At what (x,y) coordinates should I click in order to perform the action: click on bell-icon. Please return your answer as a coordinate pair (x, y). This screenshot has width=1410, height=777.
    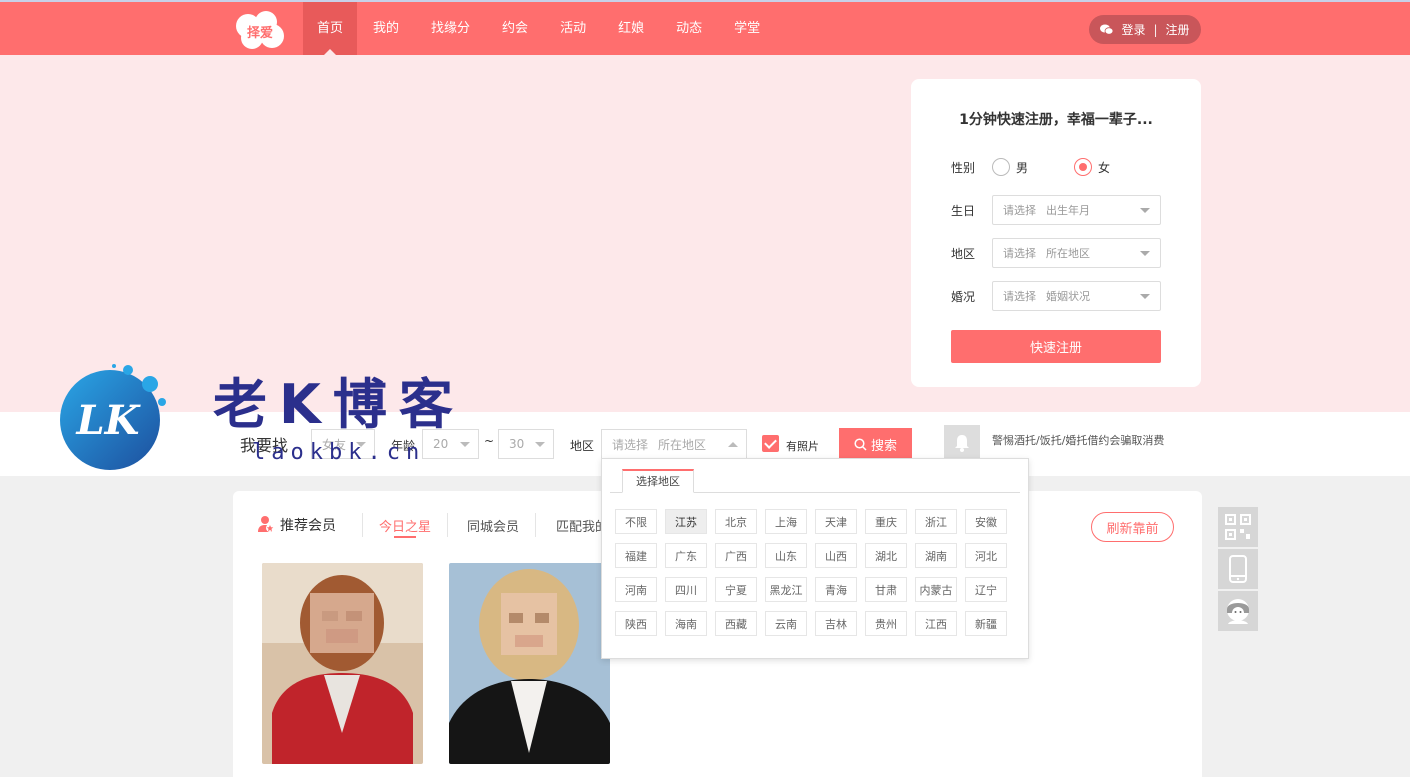
    Looking at the image, I should click on (962, 443).